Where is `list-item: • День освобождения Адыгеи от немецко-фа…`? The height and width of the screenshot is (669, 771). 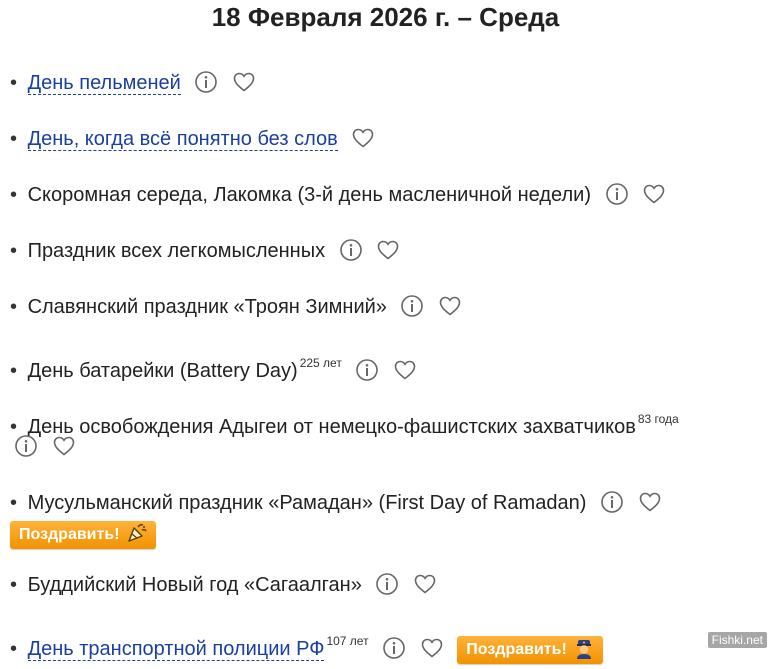 list-item: • День освобождения Адыгеи от немецко-фа… is located at coordinates (344, 423).